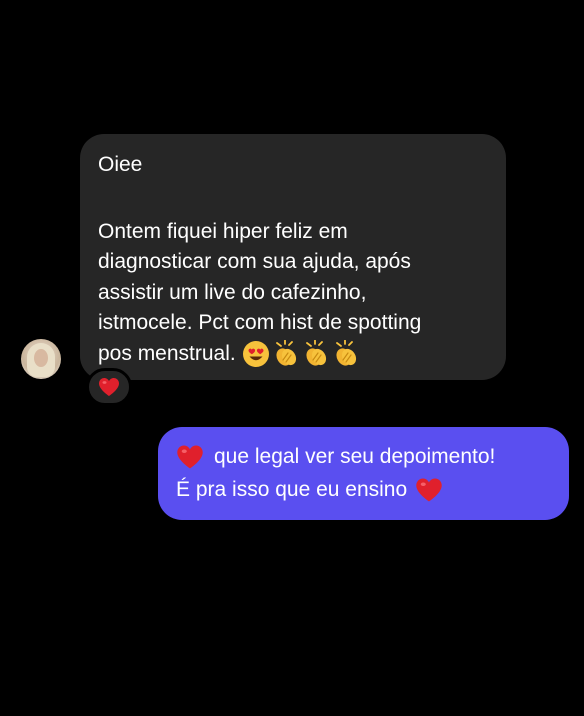  Describe the element at coordinates (223, 231) in the screenshot. I see `message-line: Ontem fiquei hiper feliz em` at that location.